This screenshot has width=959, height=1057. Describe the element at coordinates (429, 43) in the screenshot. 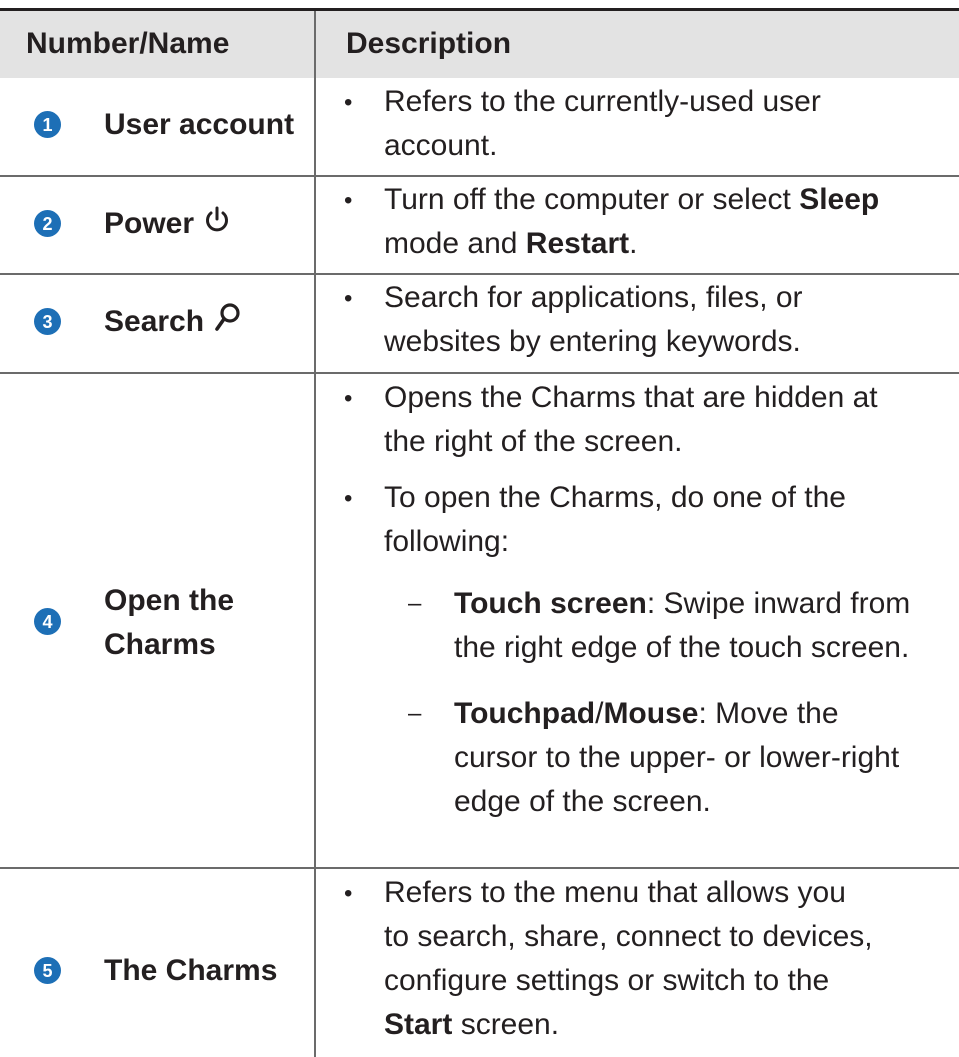

I see `header-description: Description` at that location.